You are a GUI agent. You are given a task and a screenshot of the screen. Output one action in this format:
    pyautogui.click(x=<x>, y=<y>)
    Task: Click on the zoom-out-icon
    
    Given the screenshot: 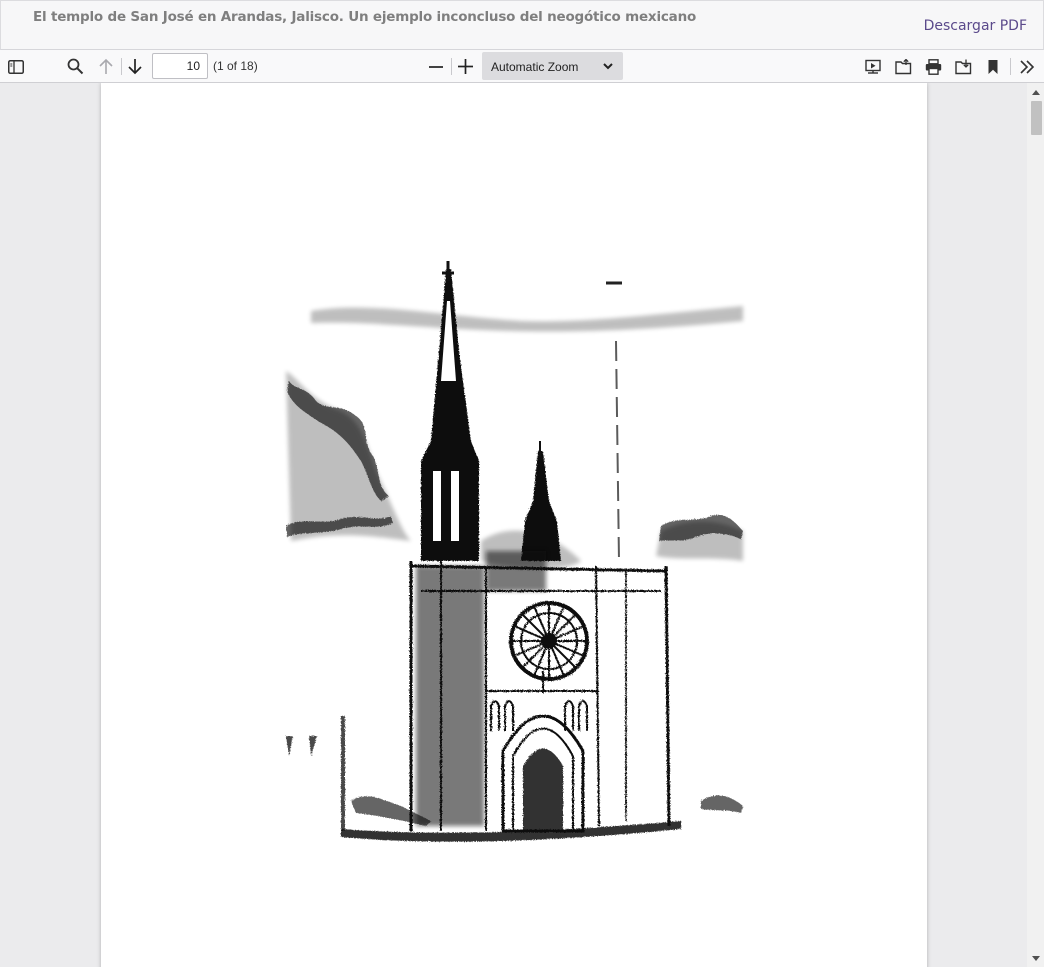 What is the action you would take?
    pyautogui.click(x=436, y=66)
    